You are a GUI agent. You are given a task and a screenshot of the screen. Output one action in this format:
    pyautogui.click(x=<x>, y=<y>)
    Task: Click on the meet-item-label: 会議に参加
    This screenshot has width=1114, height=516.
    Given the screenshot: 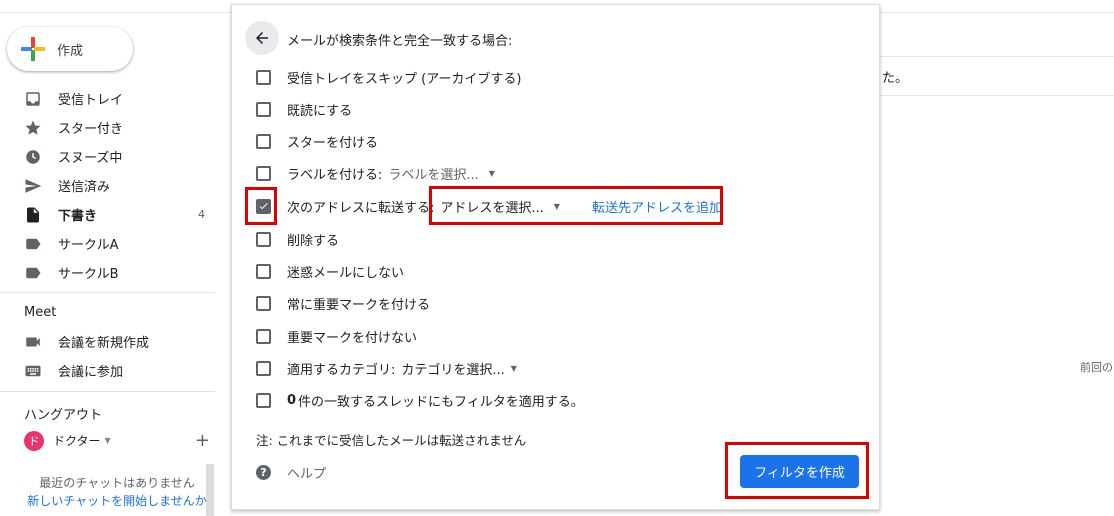 What is the action you would take?
    pyautogui.click(x=91, y=372)
    